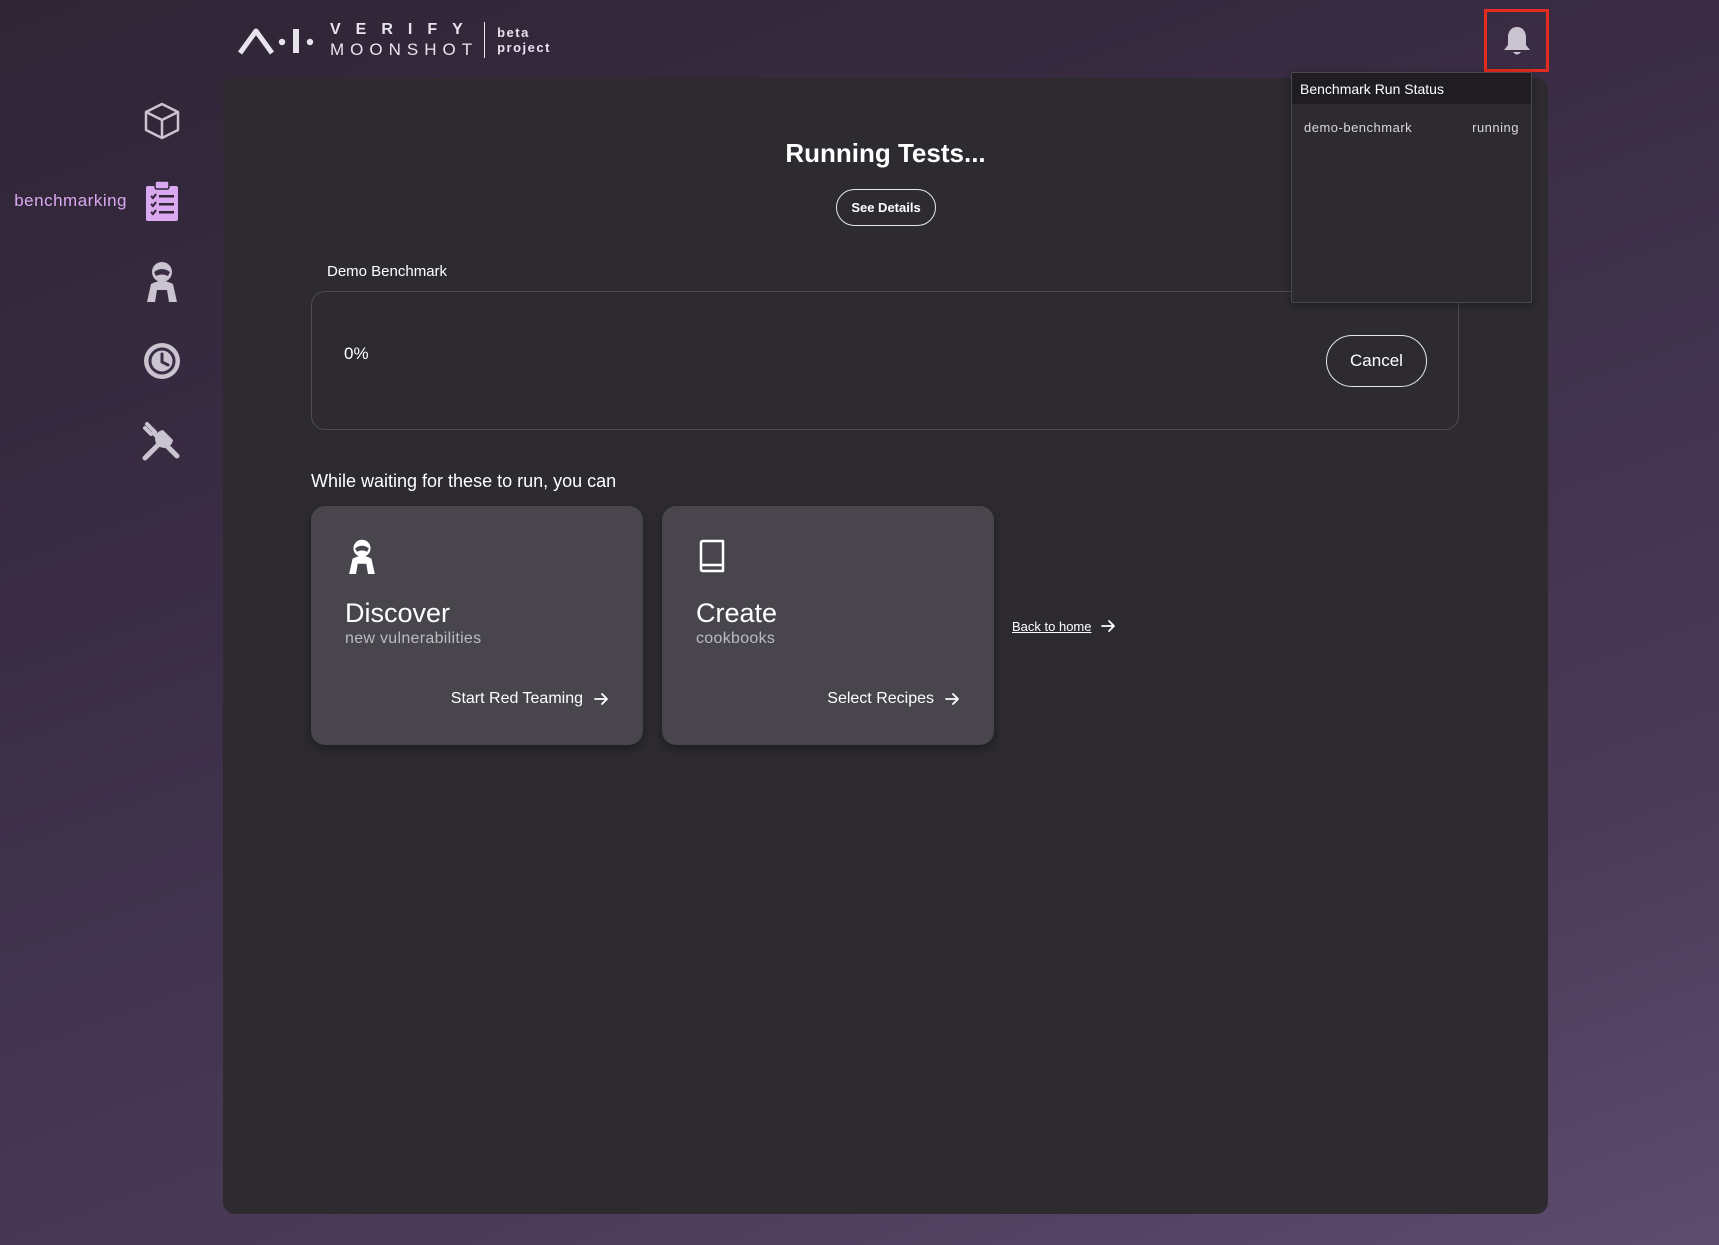 This screenshot has width=1719, height=1245. What do you see at coordinates (516, 698) in the screenshot?
I see `card-action-label: Start Red Teaming` at bounding box center [516, 698].